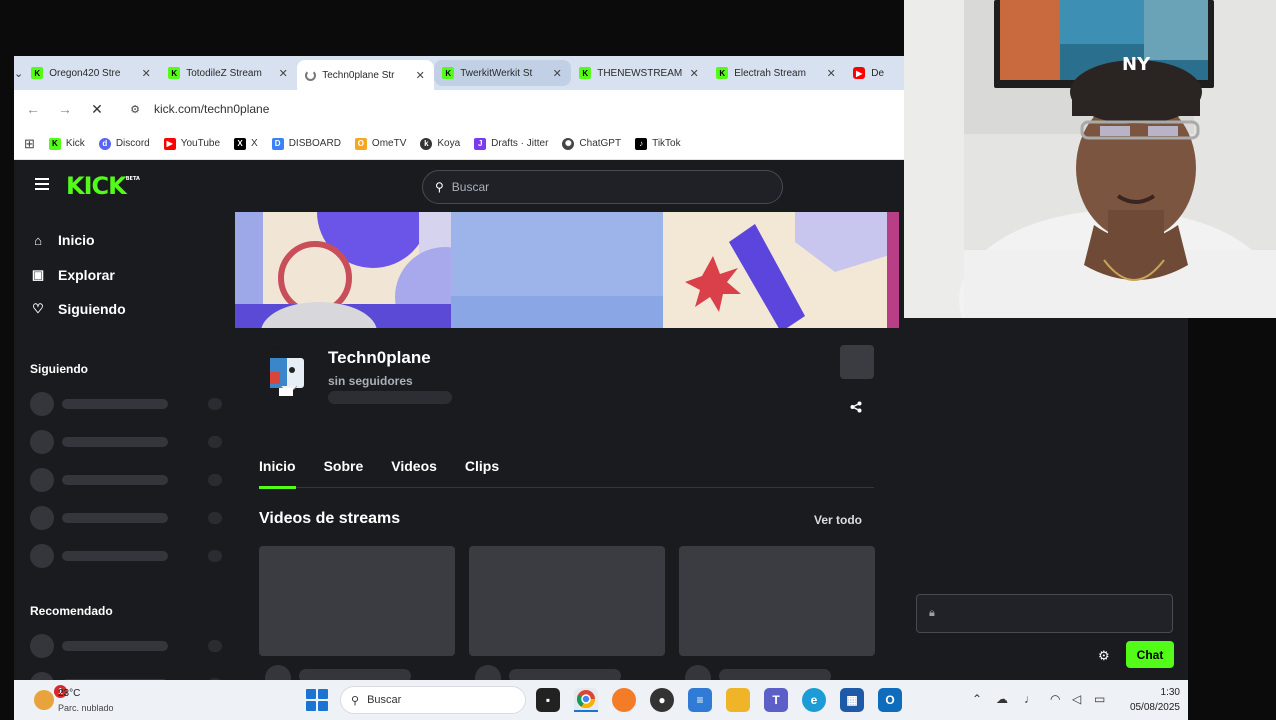 The height and width of the screenshot is (720, 1276). What do you see at coordinates (366, 75) in the screenshot?
I see `tab-techn0plane: Techn0plane Str ✕` at bounding box center [366, 75].